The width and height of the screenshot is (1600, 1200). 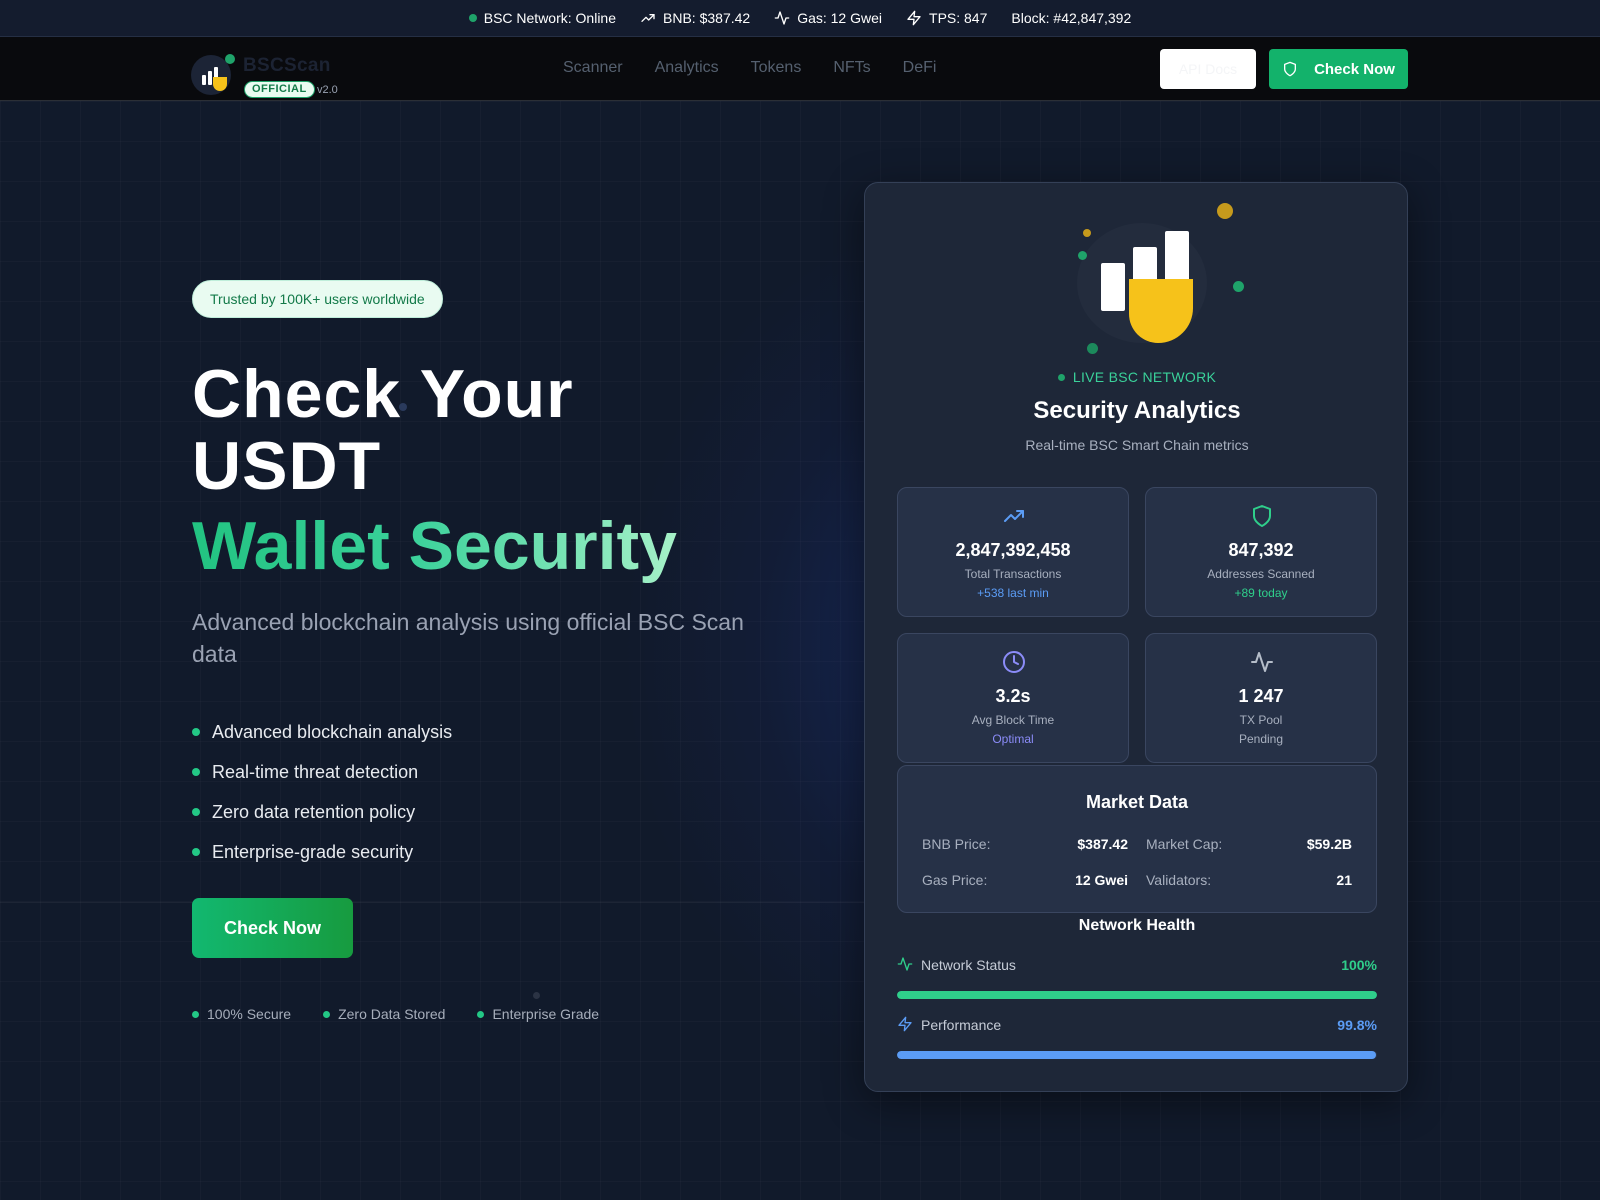 I want to click on live-network-label: LIVE BSC NETWORK, so click(x=1137, y=377).